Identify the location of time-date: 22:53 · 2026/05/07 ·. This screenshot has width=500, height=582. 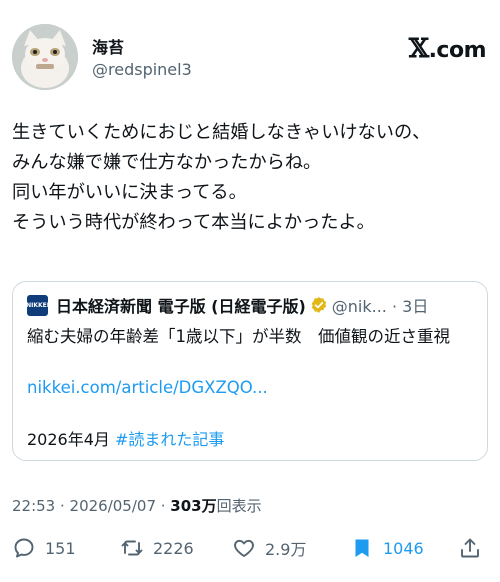
(91, 506).